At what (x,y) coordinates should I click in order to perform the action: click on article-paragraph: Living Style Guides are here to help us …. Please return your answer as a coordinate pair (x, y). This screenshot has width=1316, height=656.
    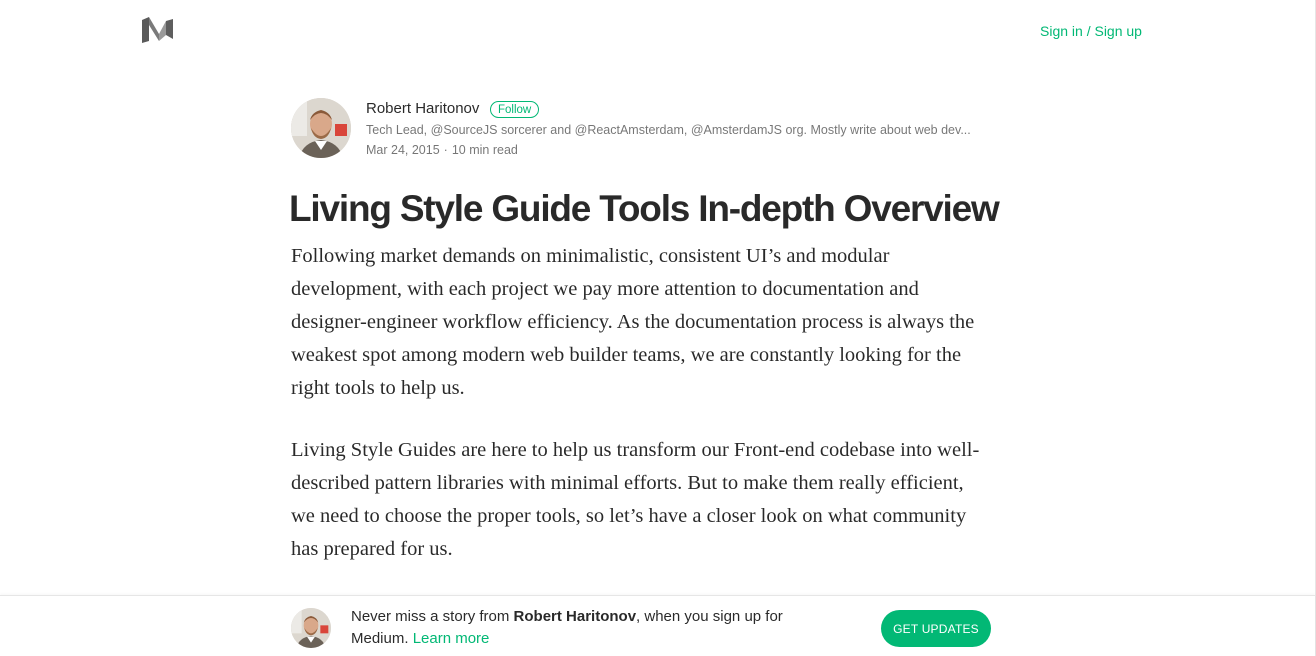
    Looking at the image, I should click on (635, 499).